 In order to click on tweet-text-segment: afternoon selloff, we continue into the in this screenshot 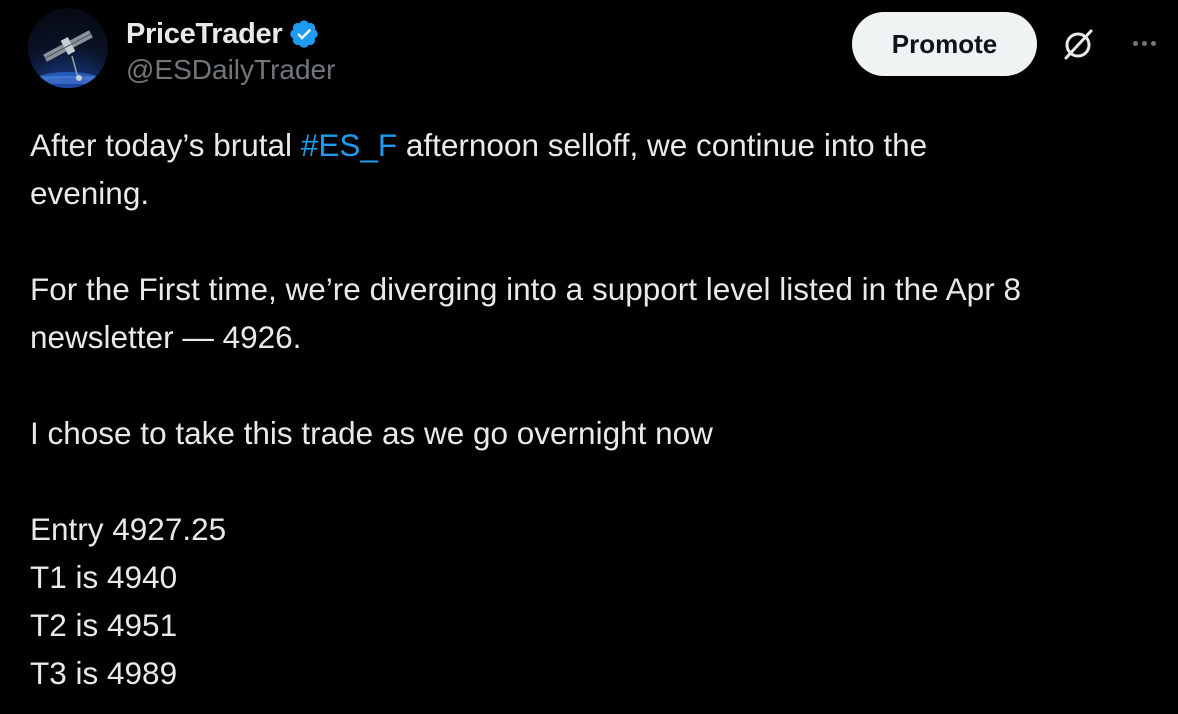, I will do `click(662, 145)`.